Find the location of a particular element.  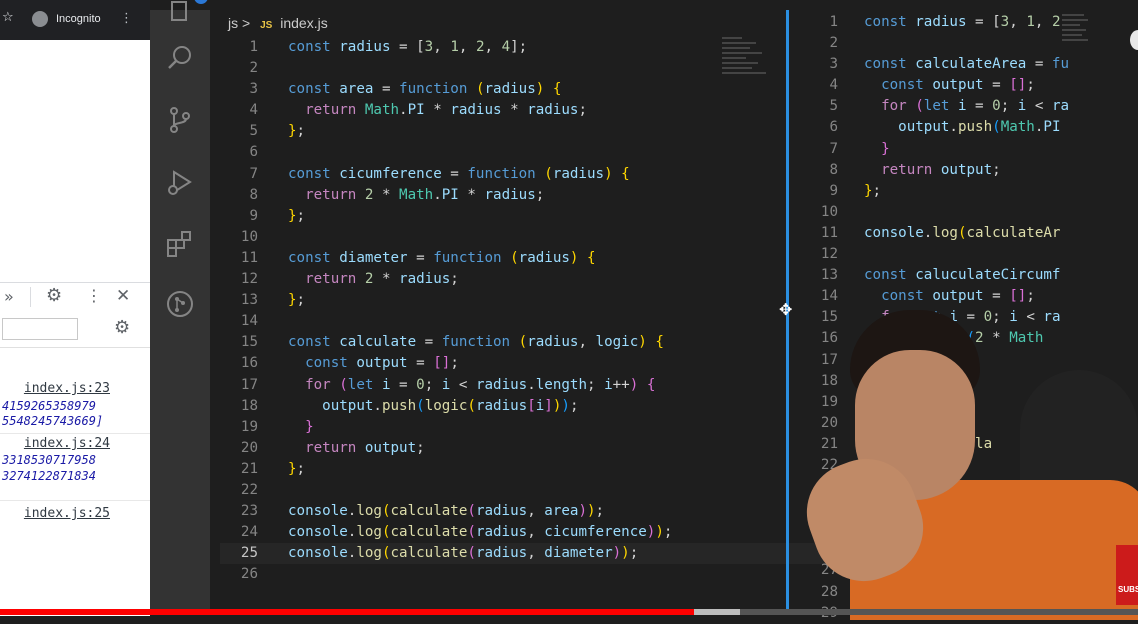

code-token: i is located at coordinates (540, 405).